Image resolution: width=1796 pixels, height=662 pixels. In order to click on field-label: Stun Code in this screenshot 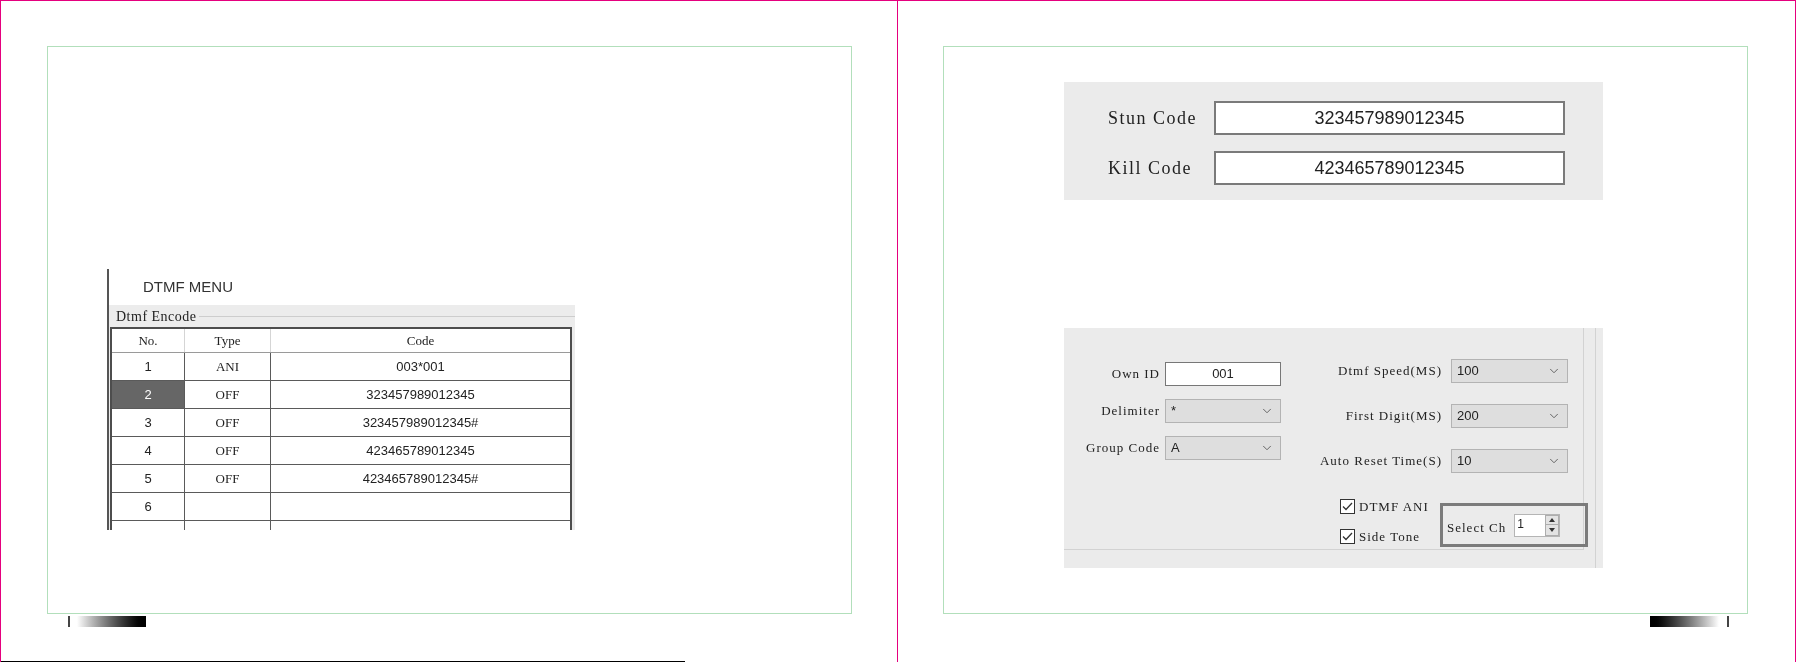, I will do `click(1153, 118)`.